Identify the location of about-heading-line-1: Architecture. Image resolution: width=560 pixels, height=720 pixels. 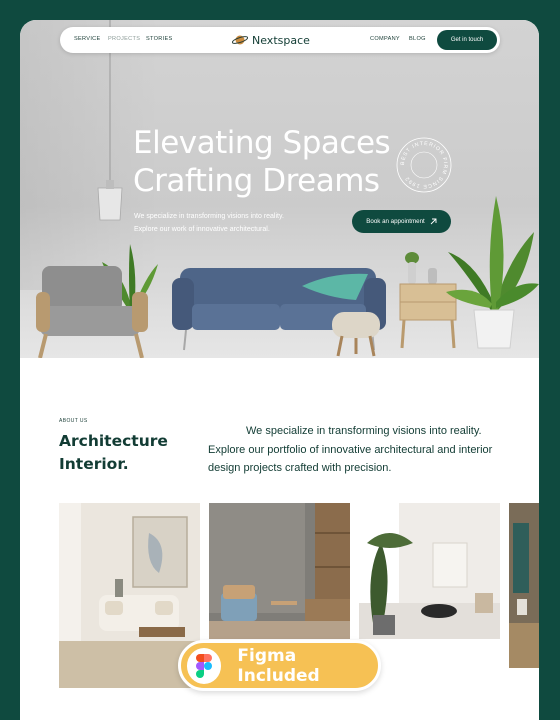
(113, 441).